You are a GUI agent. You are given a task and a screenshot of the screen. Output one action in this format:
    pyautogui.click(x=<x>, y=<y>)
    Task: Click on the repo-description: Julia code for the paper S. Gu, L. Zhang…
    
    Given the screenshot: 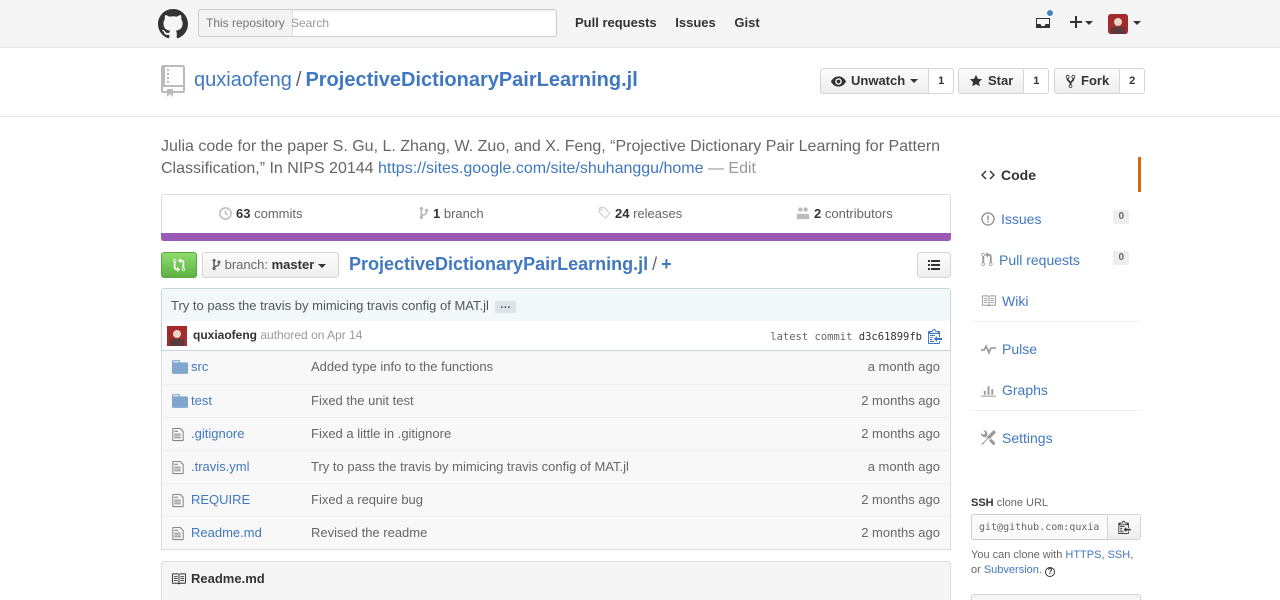 What is the action you would take?
    pyautogui.click(x=558, y=158)
    